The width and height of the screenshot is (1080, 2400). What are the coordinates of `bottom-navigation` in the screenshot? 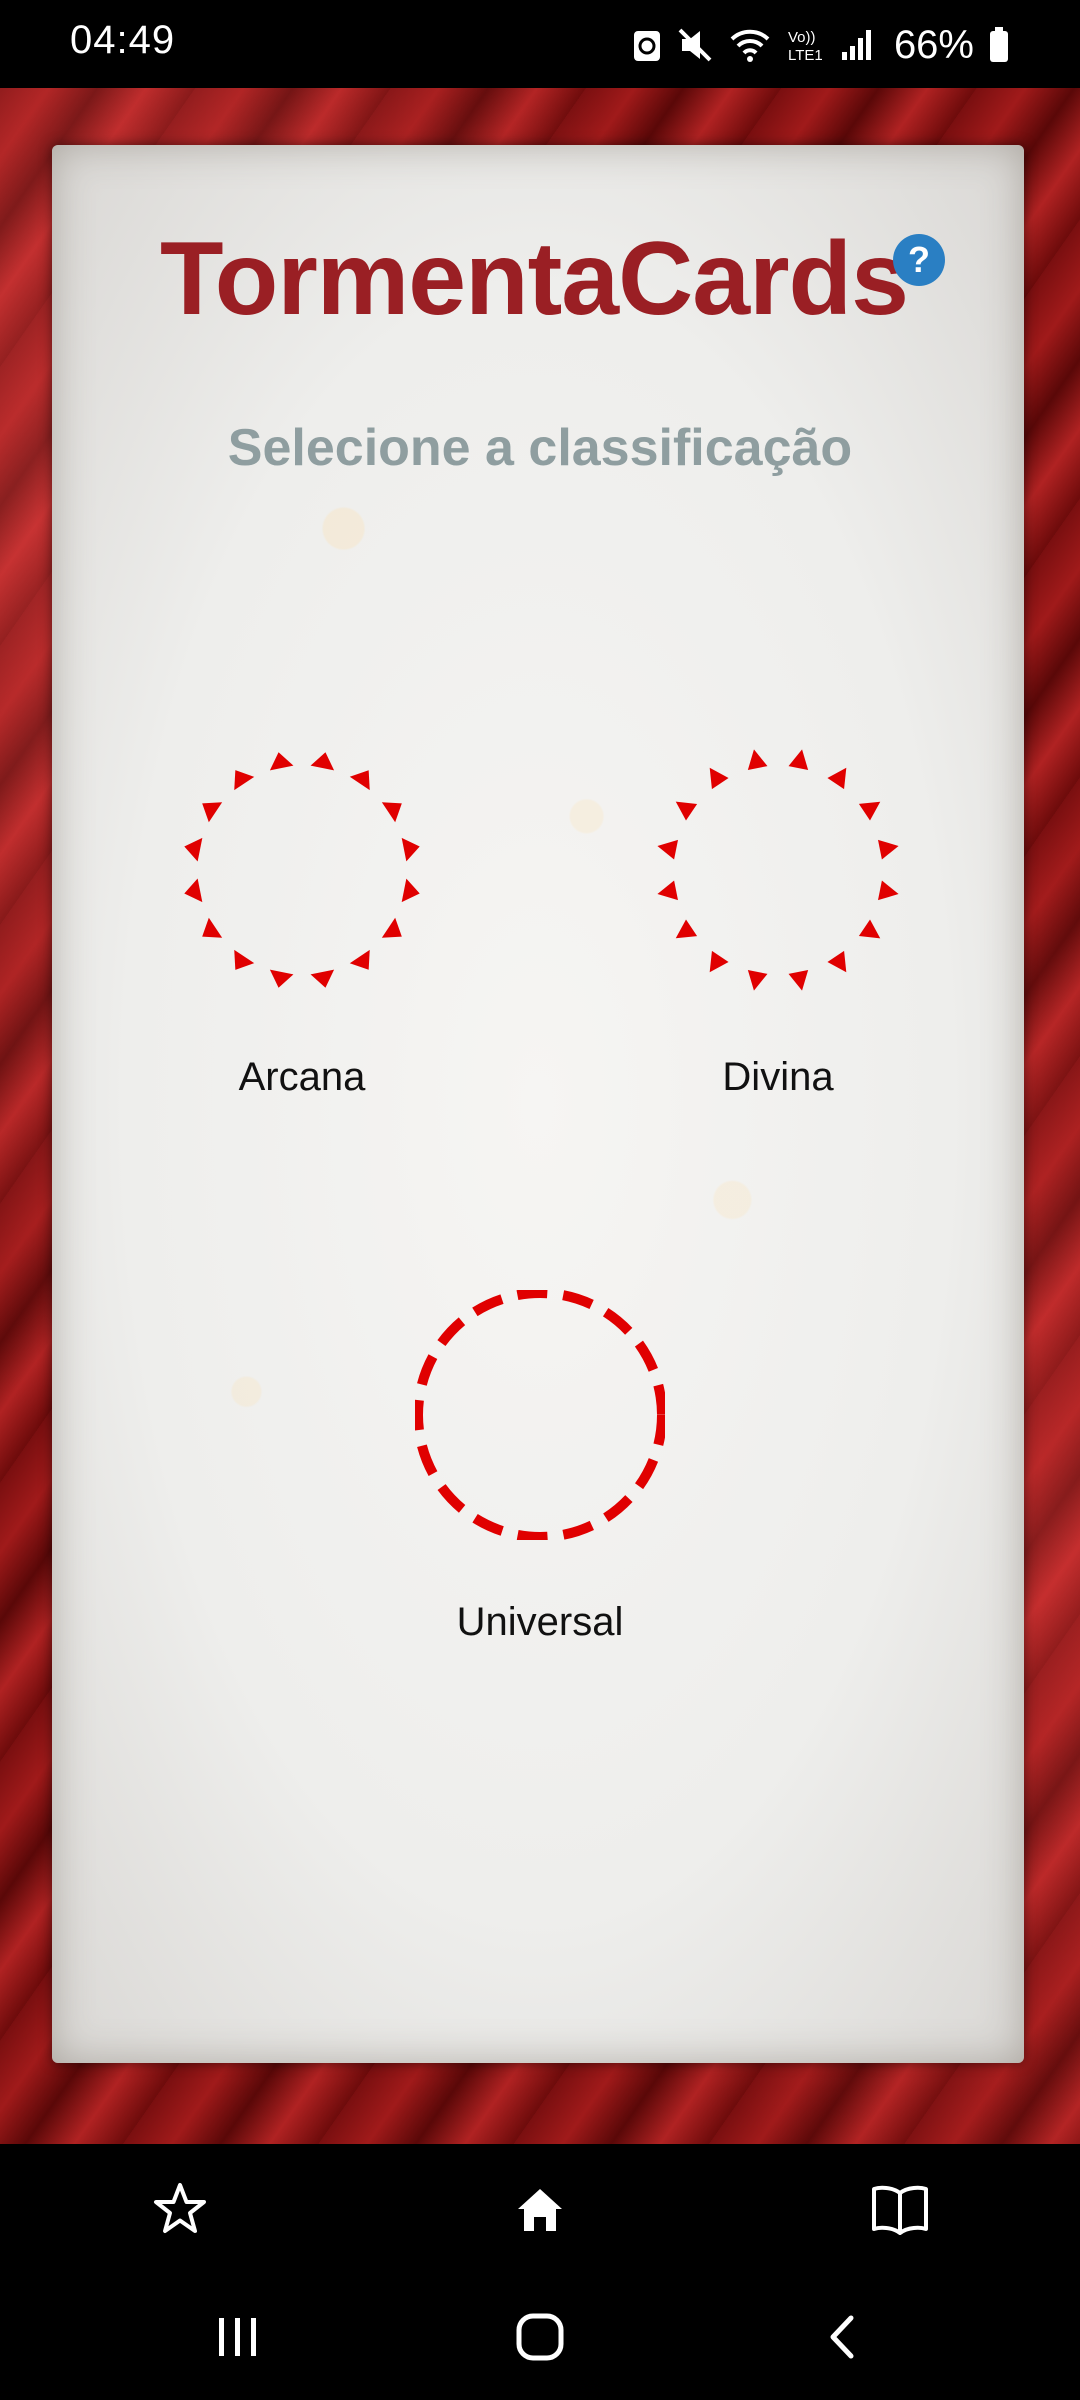 It's located at (540, 2209).